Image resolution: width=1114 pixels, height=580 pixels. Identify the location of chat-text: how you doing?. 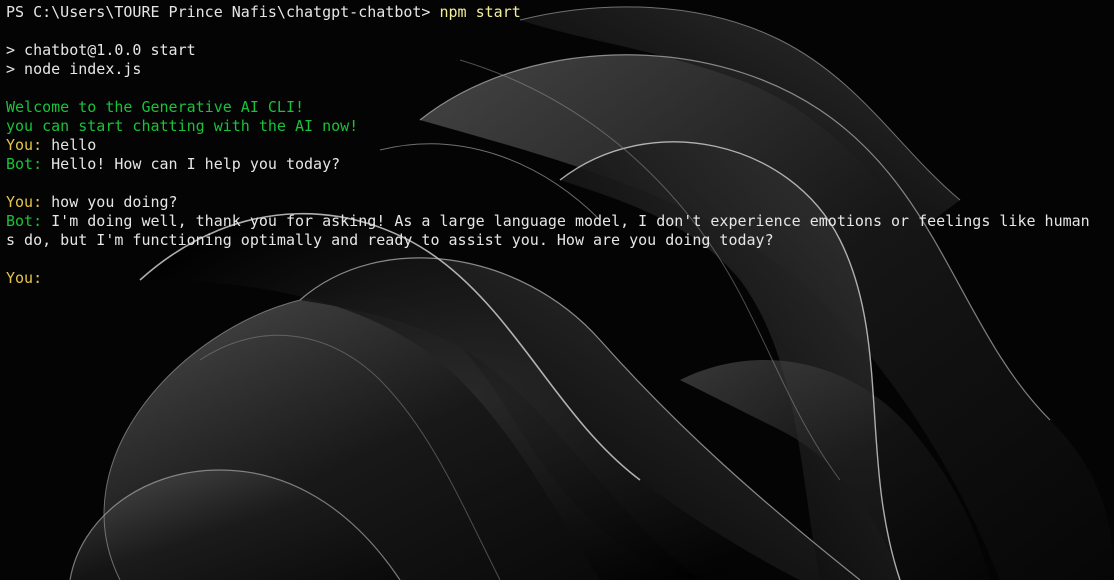
(114, 202).